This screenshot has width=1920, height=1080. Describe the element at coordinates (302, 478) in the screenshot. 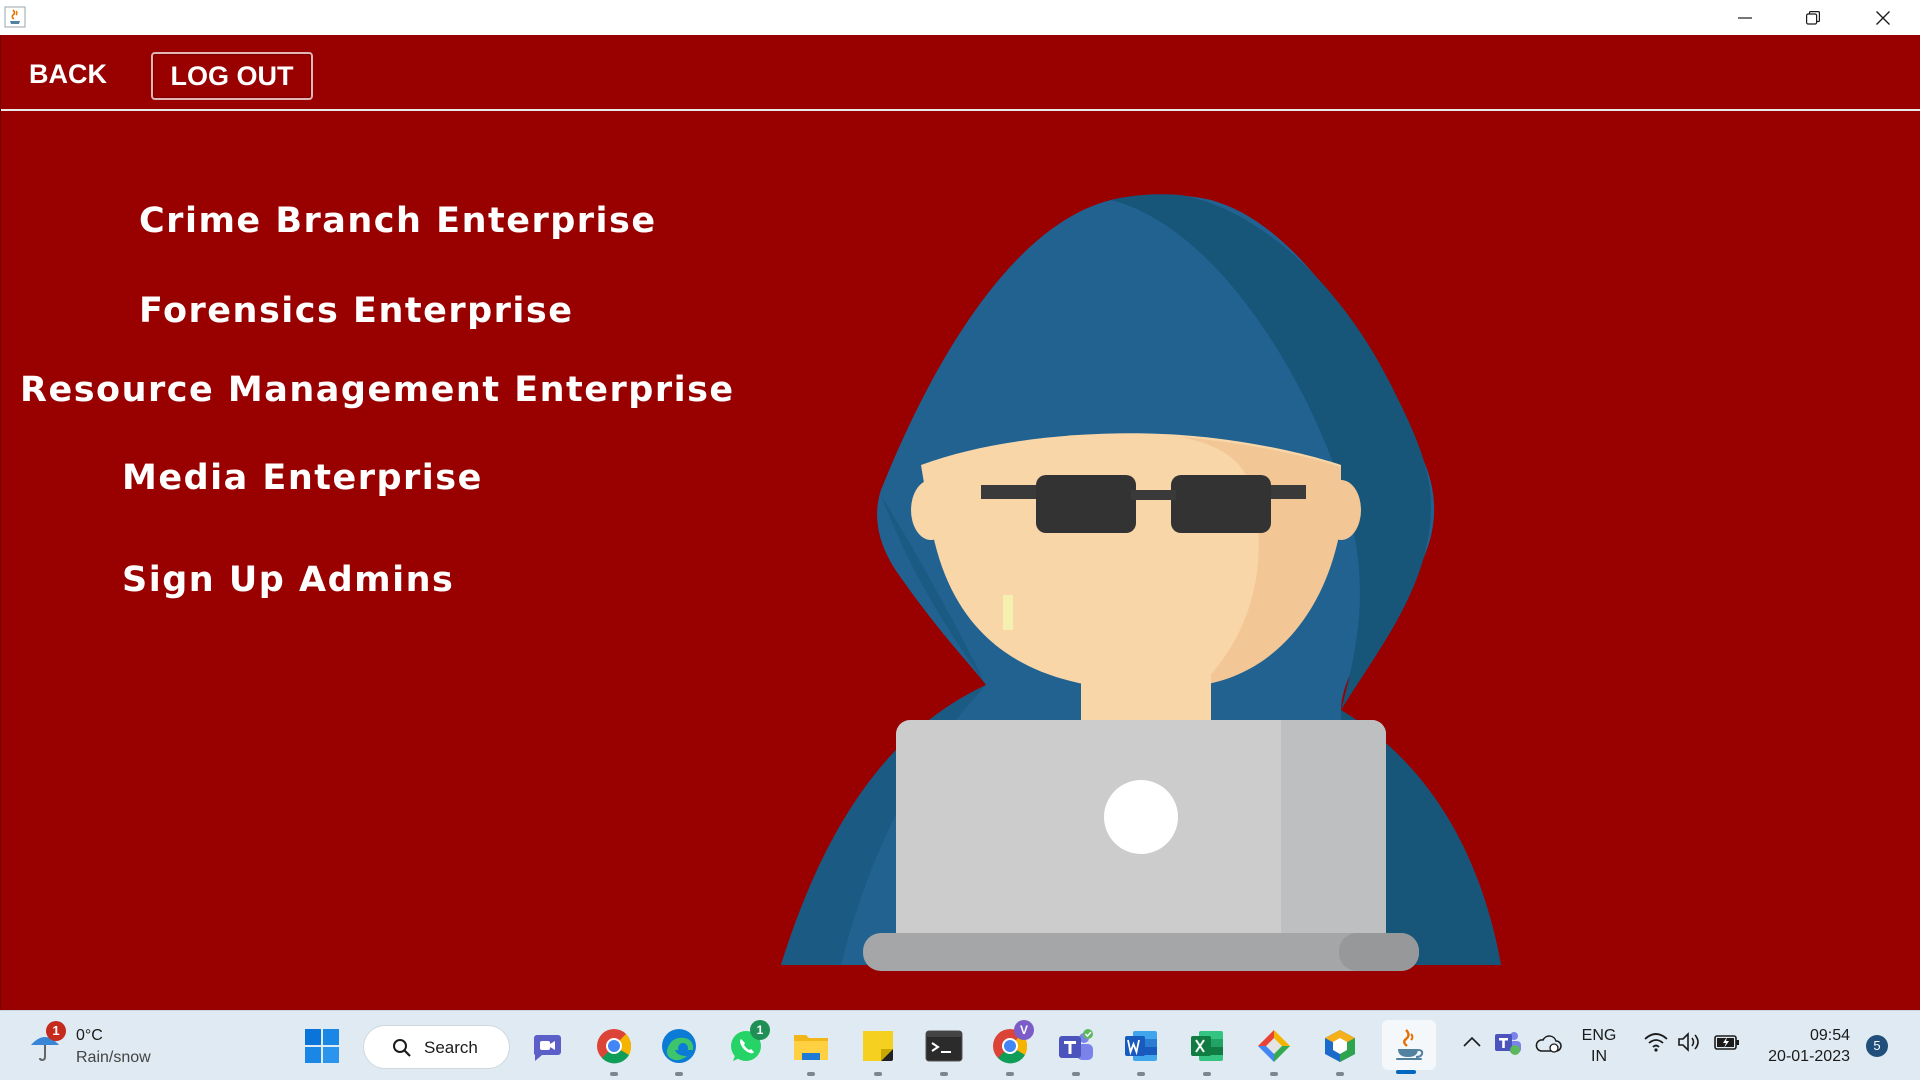

I see `menu-item-media: Media Enterprise` at that location.